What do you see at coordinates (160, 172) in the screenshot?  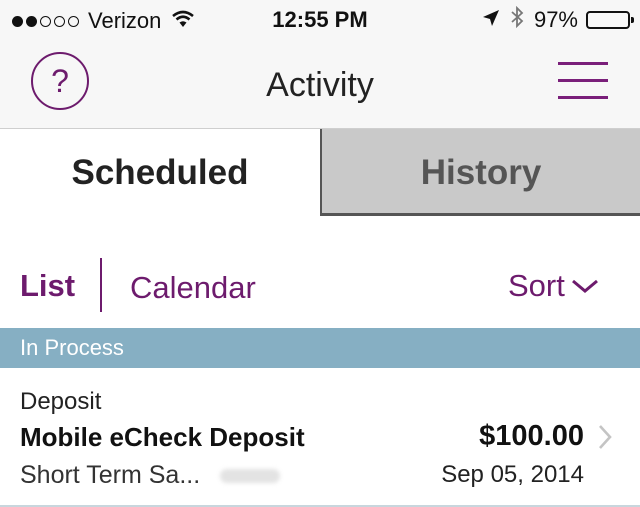 I see `tab-scheduled: Scheduled` at bounding box center [160, 172].